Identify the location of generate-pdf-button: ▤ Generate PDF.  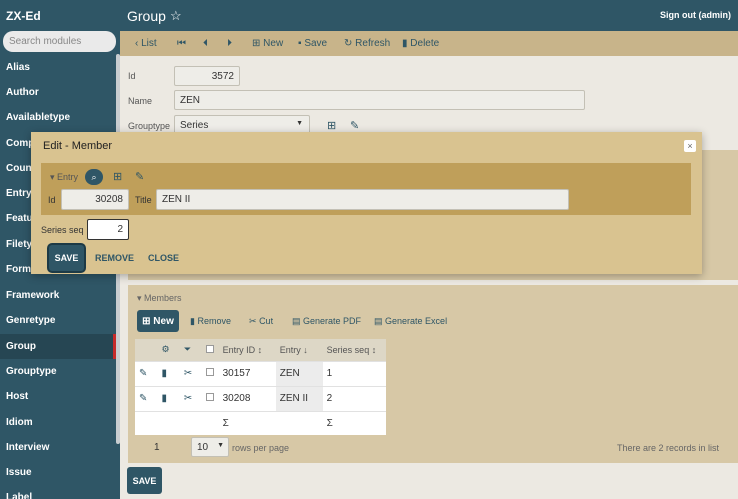
(326, 321).